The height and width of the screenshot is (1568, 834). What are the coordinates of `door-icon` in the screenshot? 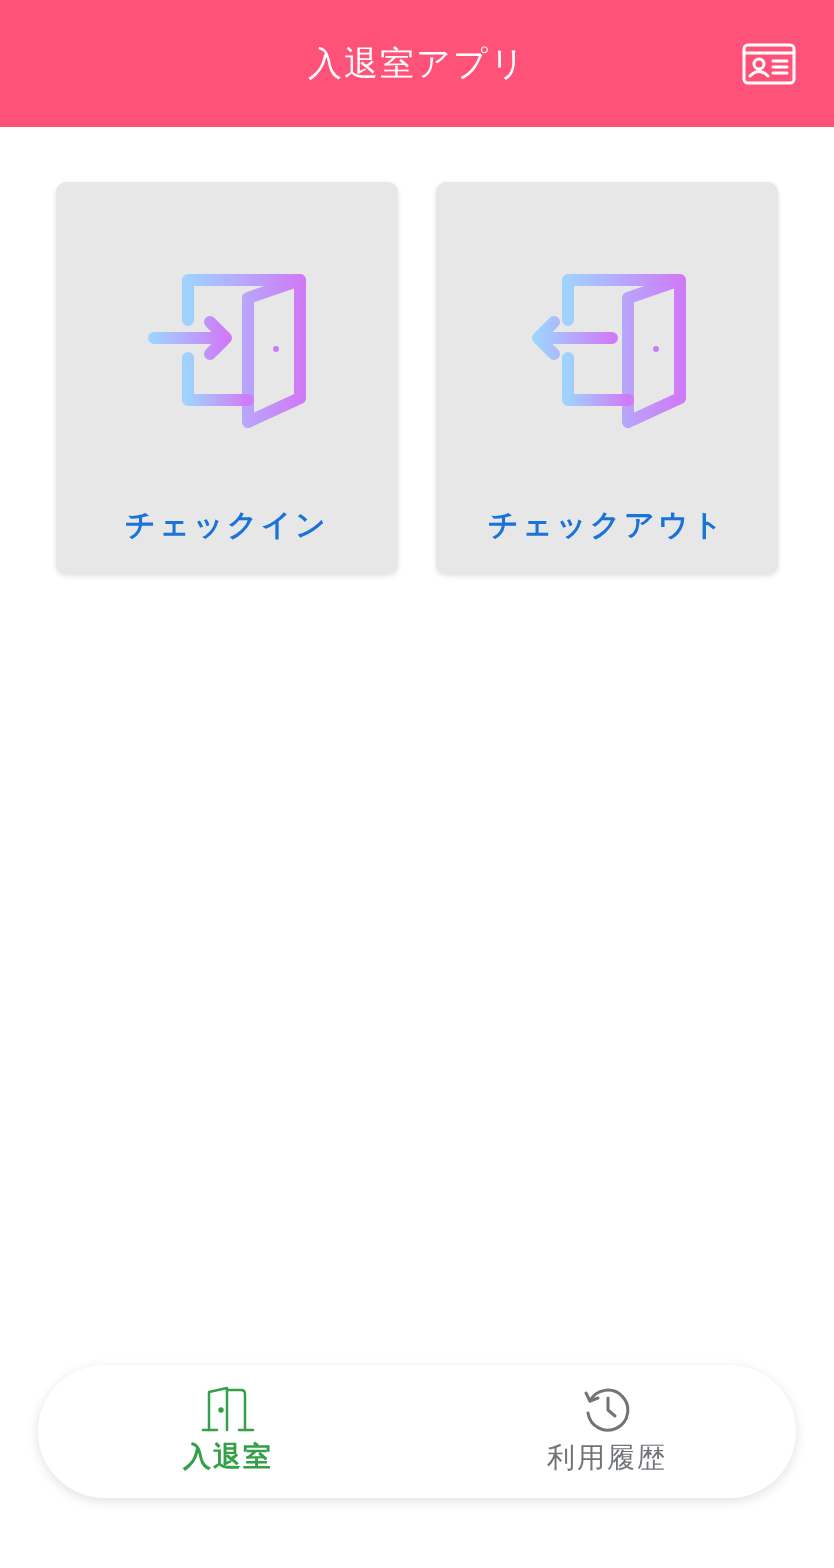 It's located at (227, 1408).